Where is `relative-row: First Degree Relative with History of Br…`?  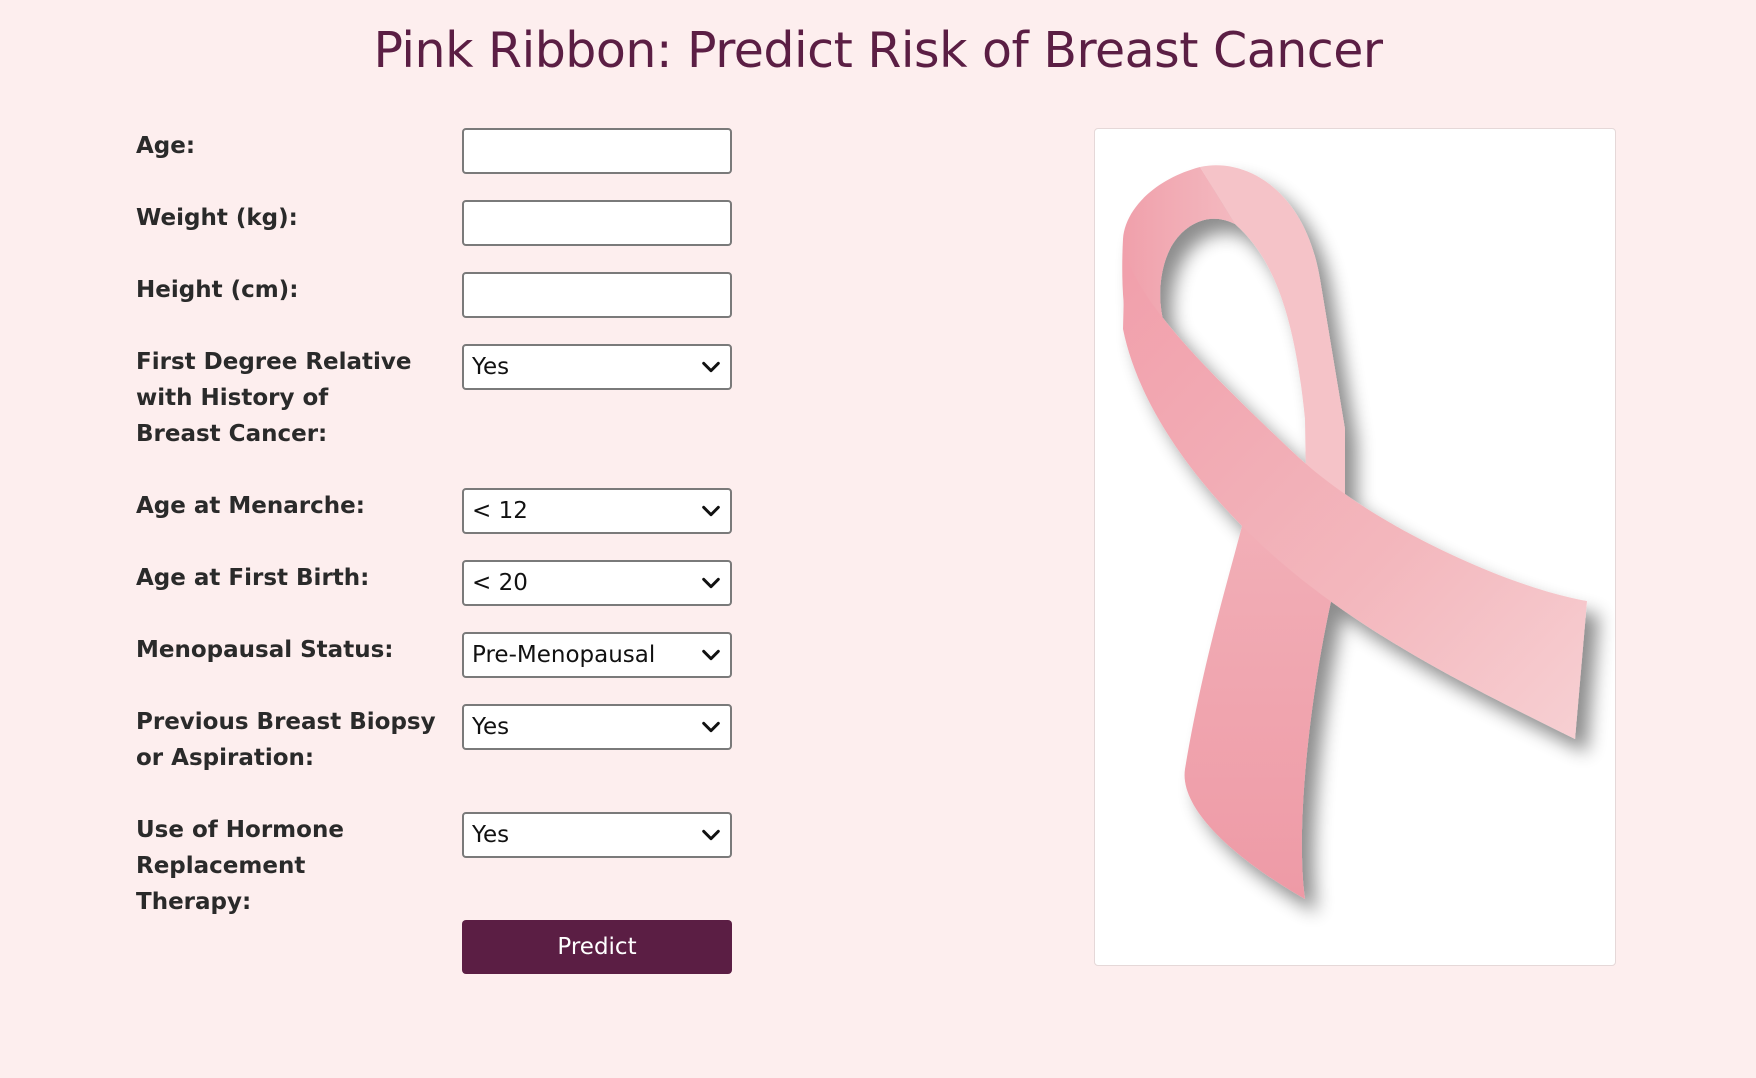
relative-row: First Degree Relative with History of Br… is located at coordinates (446, 399).